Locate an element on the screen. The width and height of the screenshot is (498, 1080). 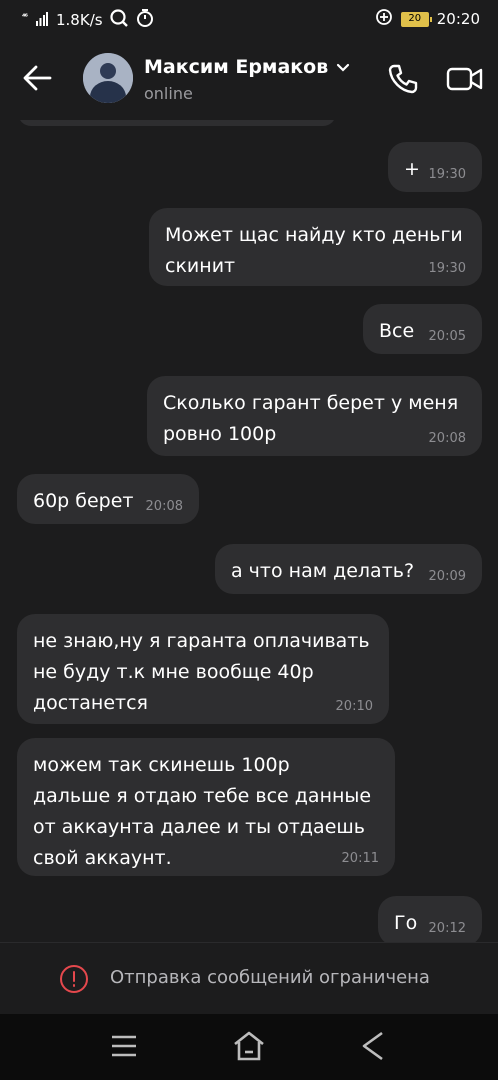
battery-icon: 20 is located at coordinates (416, 19).